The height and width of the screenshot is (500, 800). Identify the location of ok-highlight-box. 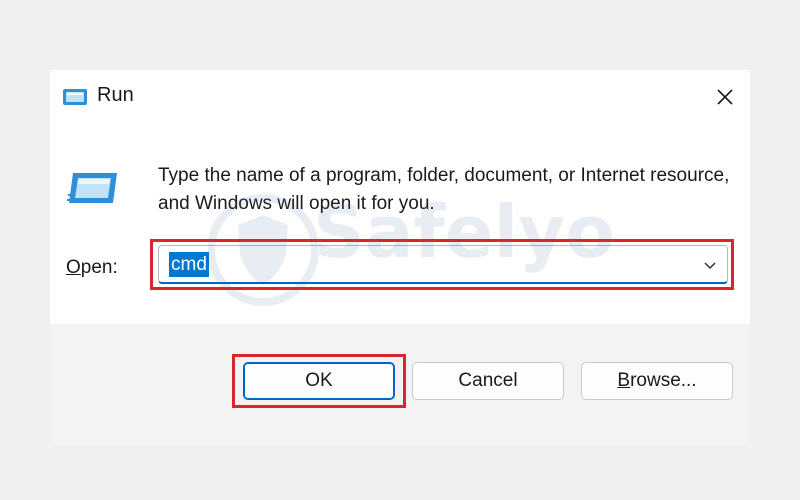
(319, 381).